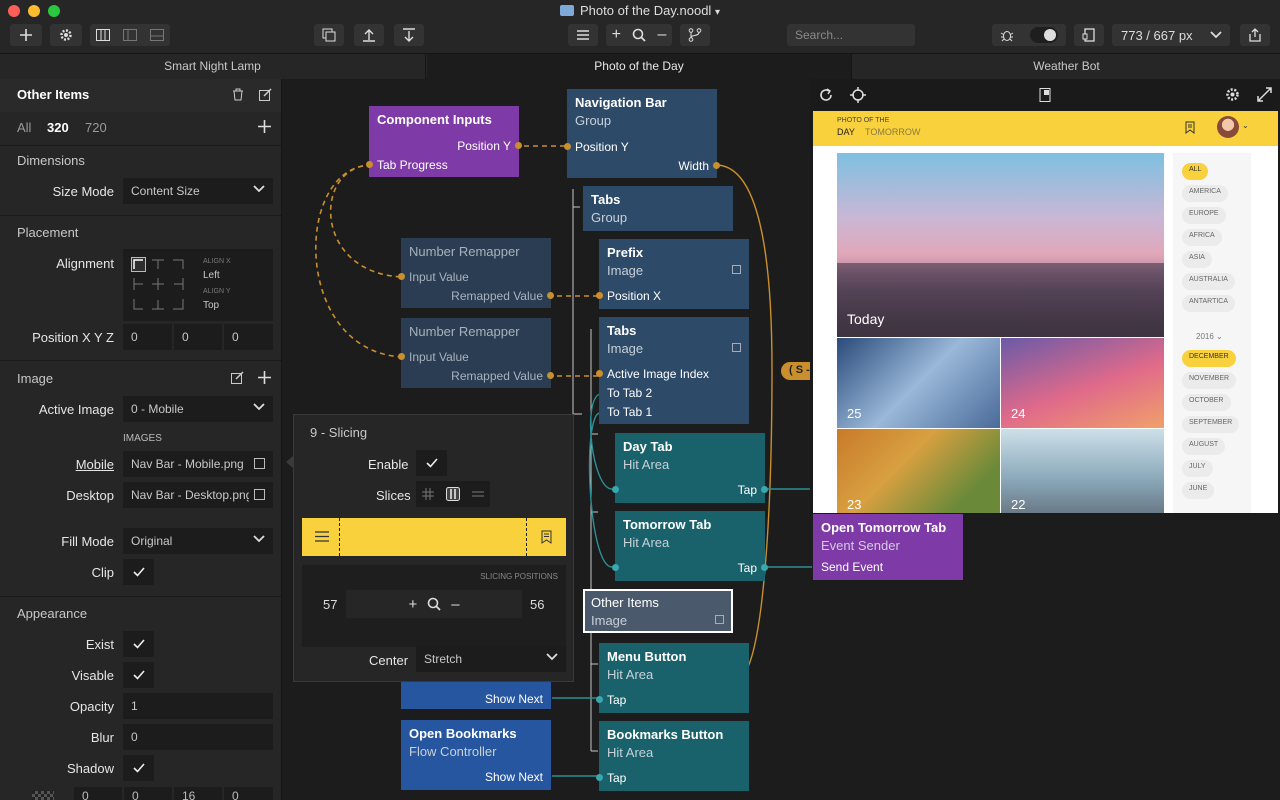 The width and height of the screenshot is (1280, 800). Describe the element at coordinates (138, 572) in the screenshot. I see `clip-checkbox` at that location.